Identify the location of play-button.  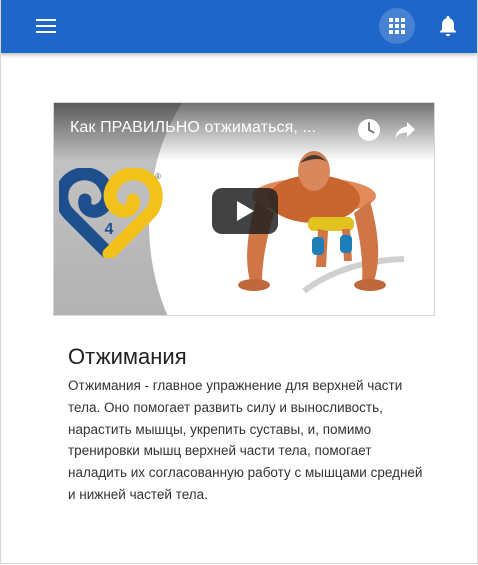
(245, 211).